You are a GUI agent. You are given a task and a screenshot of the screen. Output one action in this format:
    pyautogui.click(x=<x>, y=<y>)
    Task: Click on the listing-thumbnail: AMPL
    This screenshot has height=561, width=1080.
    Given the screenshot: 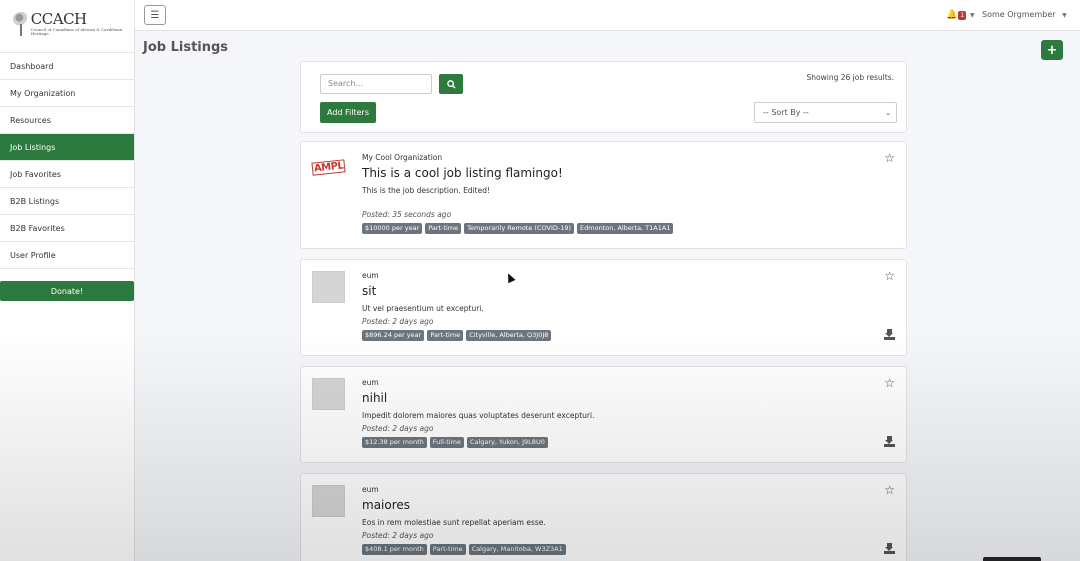 What is the action you would take?
    pyautogui.click(x=328, y=169)
    